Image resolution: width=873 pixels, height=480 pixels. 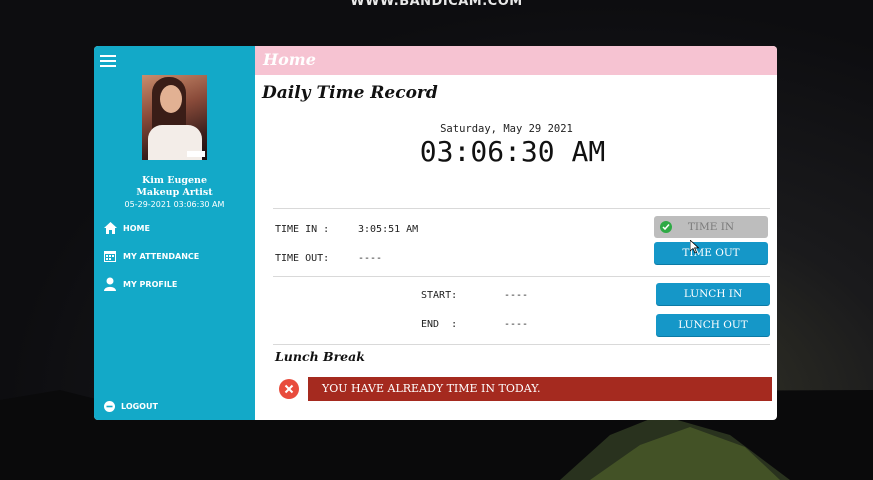 I want to click on alert-message: YOU HAVE ALREADY TIME IN TODAY., so click(x=540, y=389).